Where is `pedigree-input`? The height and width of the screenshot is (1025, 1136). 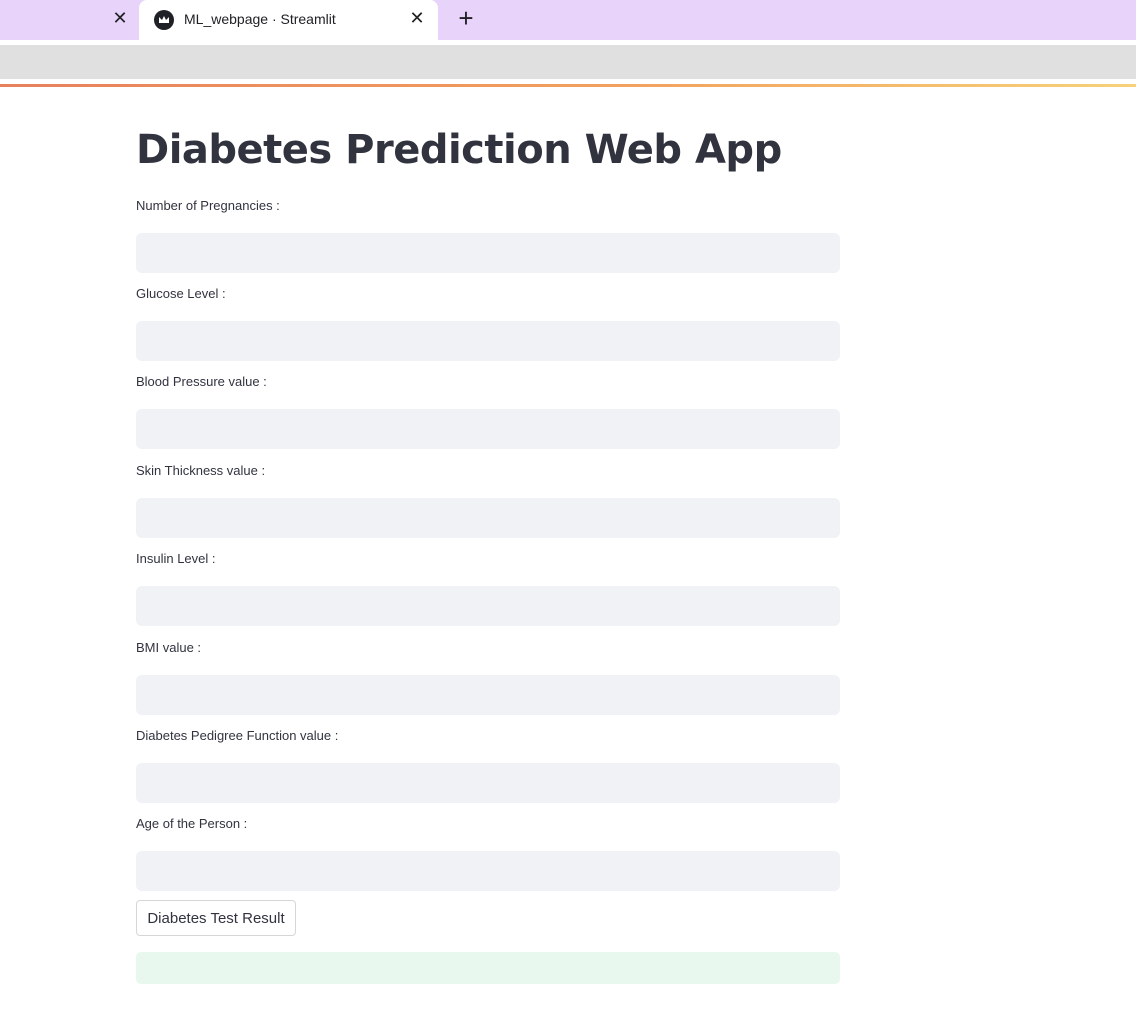
pedigree-input is located at coordinates (488, 783).